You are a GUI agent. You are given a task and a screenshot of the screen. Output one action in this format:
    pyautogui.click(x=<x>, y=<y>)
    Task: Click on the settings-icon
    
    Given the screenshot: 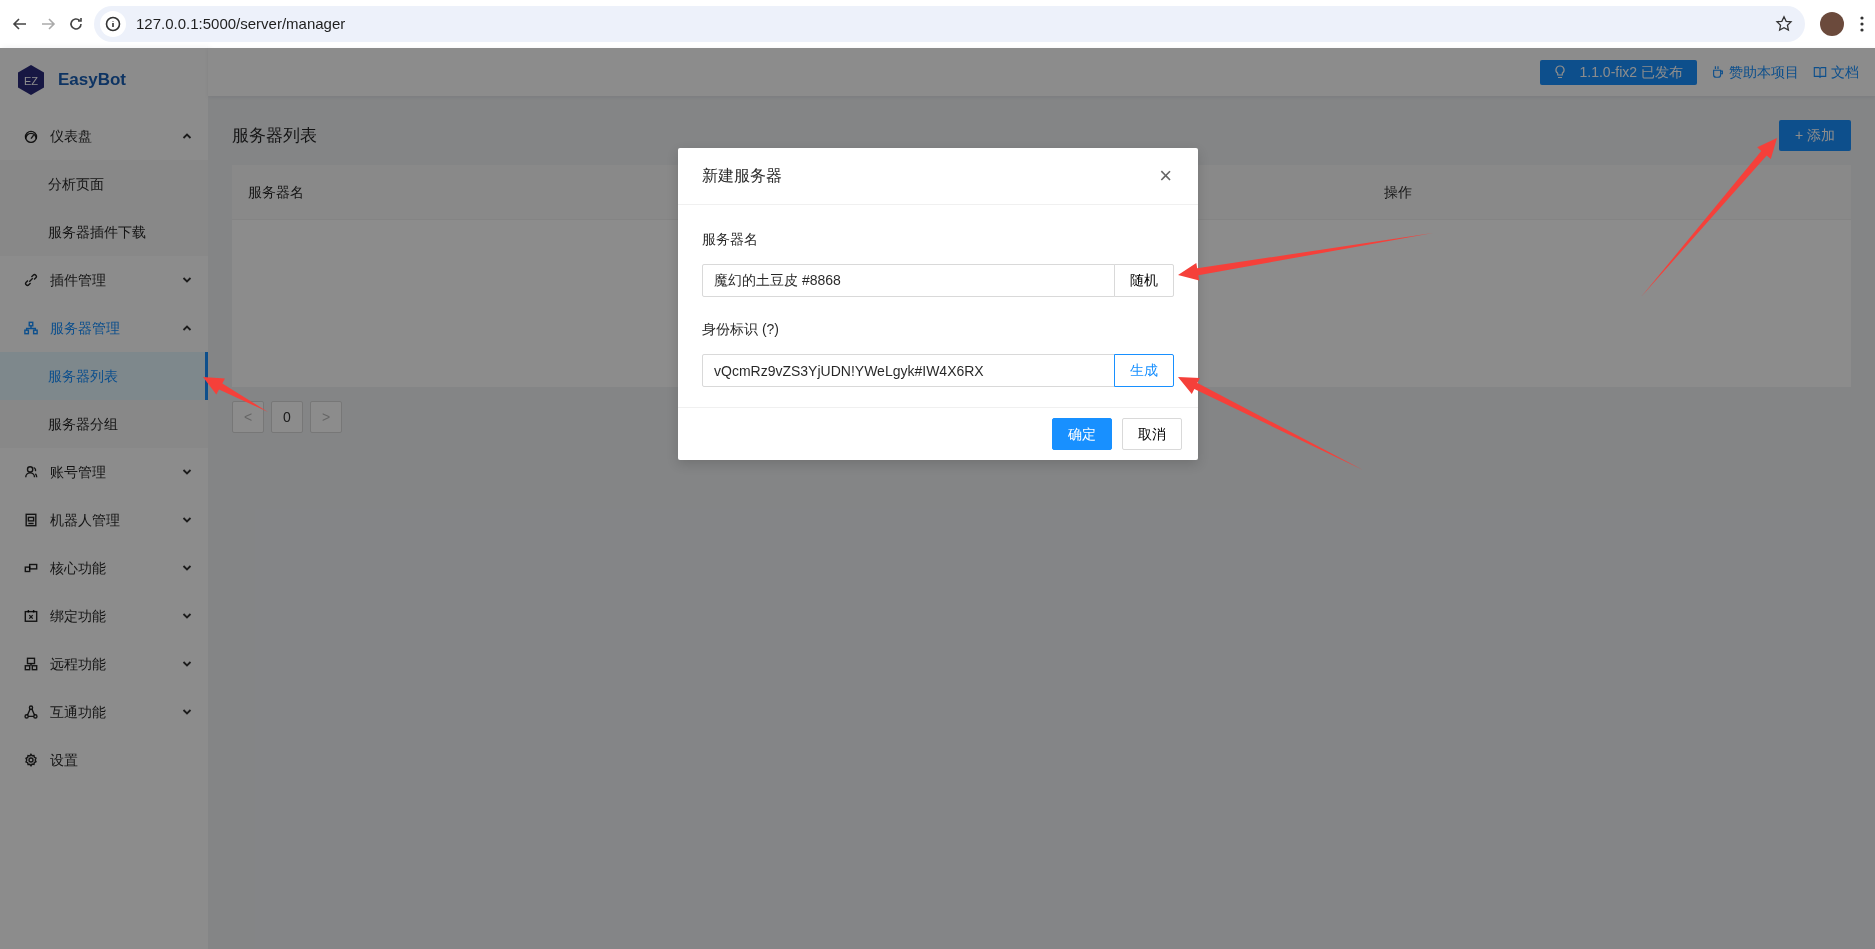 What is the action you would take?
    pyautogui.click(x=31, y=760)
    